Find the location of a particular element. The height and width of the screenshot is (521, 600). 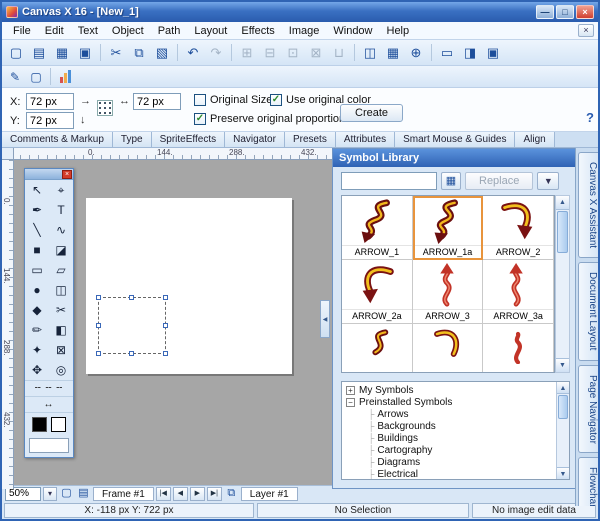

tree-item-buildings: Buildings is located at coordinates (450, 438).